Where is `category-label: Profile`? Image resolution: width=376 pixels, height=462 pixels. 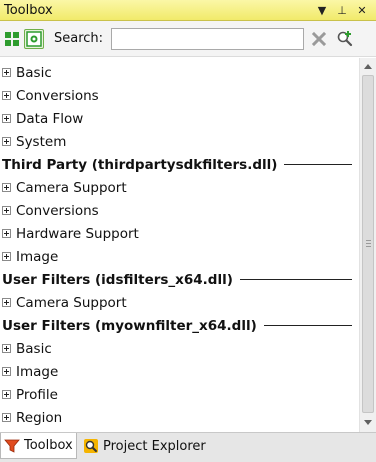
category-label: Profile is located at coordinates (37, 394).